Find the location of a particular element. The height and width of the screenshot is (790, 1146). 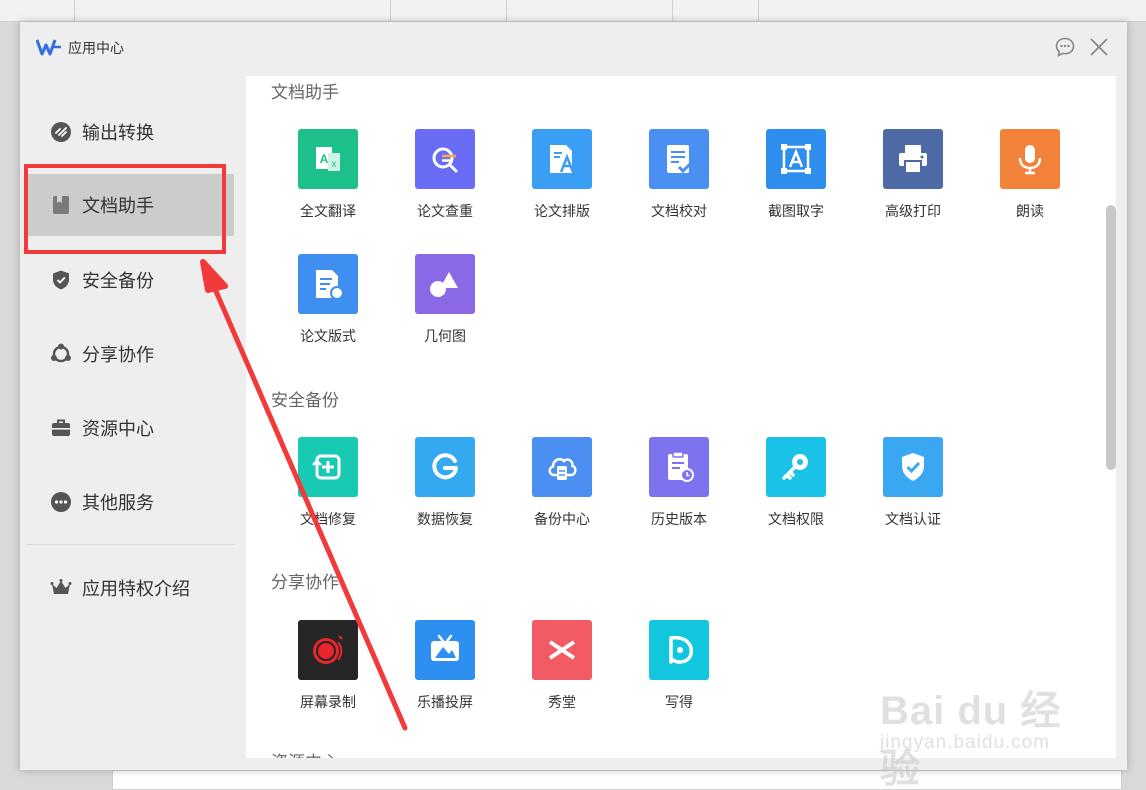

sidebar-item-share-collab: 分享协作 is located at coordinates (130, 354).